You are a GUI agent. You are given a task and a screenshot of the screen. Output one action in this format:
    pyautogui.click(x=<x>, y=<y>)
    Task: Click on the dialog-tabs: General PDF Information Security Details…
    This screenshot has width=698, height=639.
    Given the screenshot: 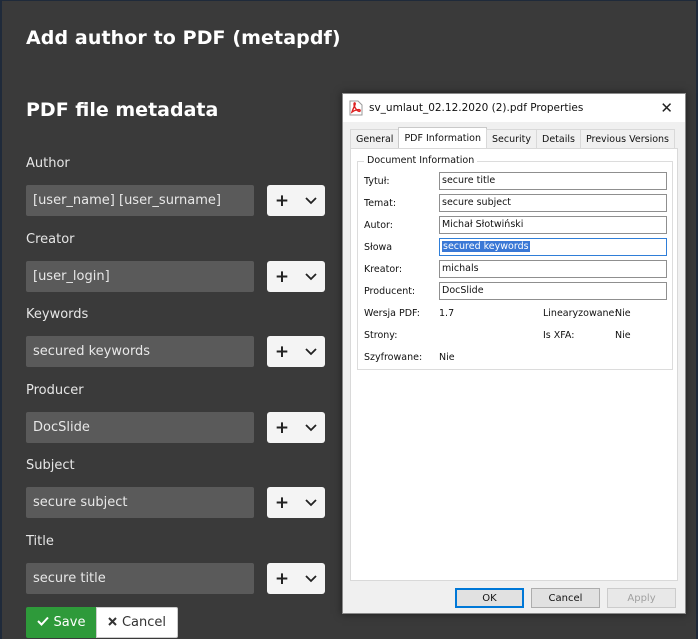 What is the action you would take?
    pyautogui.click(x=512, y=138)
    